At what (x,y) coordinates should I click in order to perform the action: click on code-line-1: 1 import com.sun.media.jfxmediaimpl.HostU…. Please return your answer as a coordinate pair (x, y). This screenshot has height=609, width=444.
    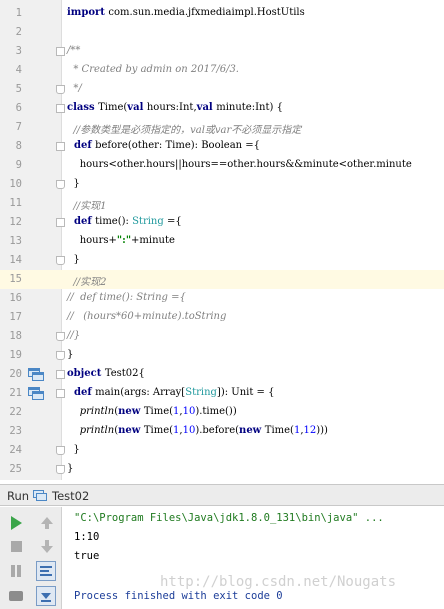
    Looking at the image, I should click on (222, 13).